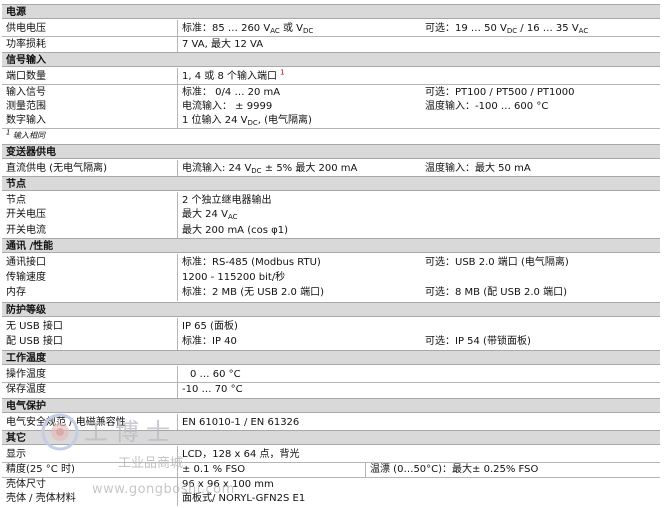  What do you see at coordinates (270, 169) in the screenshot?
I see `dc-supply-current: 电流输入: 24 VDC ± 5% 最大 200 mA` at bounding box center [270, 169].